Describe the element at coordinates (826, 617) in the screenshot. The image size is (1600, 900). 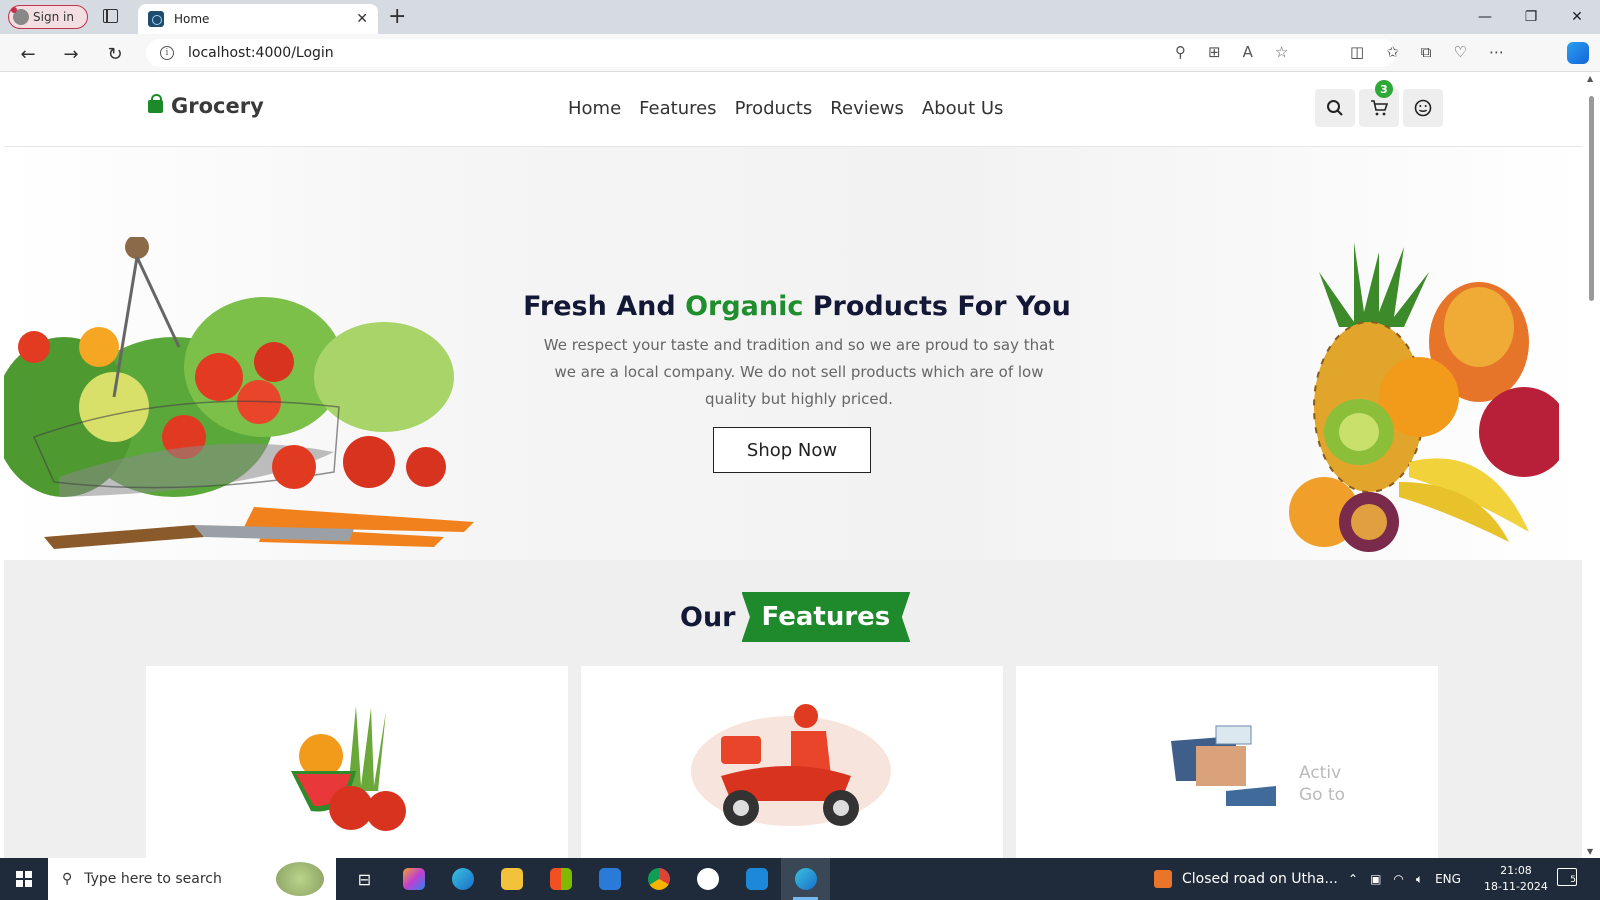
I see `features-heading-tag: Features` at that location.